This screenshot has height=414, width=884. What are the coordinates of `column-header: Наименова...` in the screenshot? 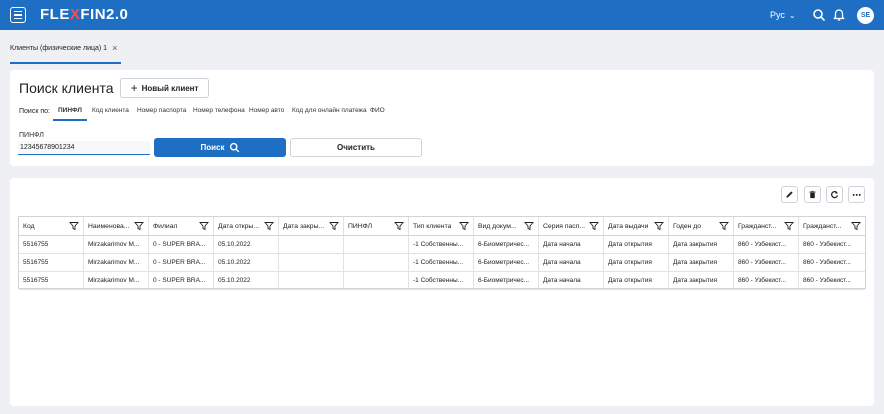 It's located at (116, 226).